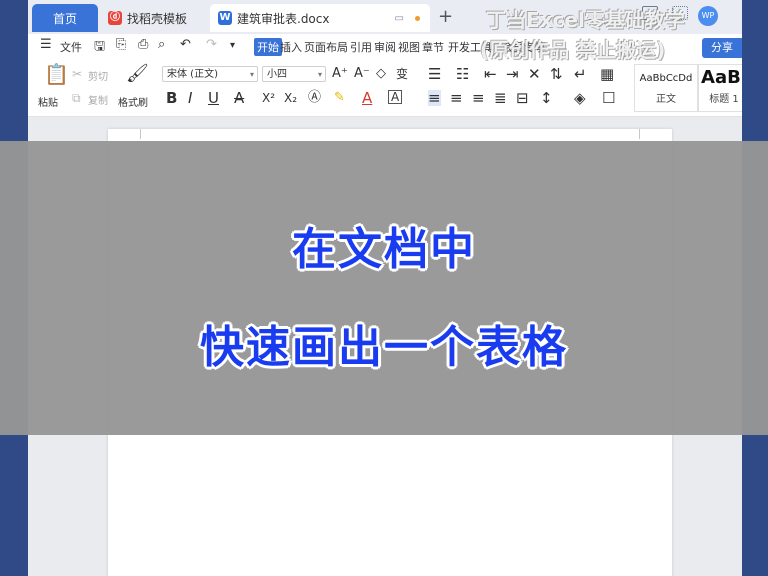 The height and width of the screenshot is (576, 768). I want to click on paste-icon: 📋, so click(56, 74).